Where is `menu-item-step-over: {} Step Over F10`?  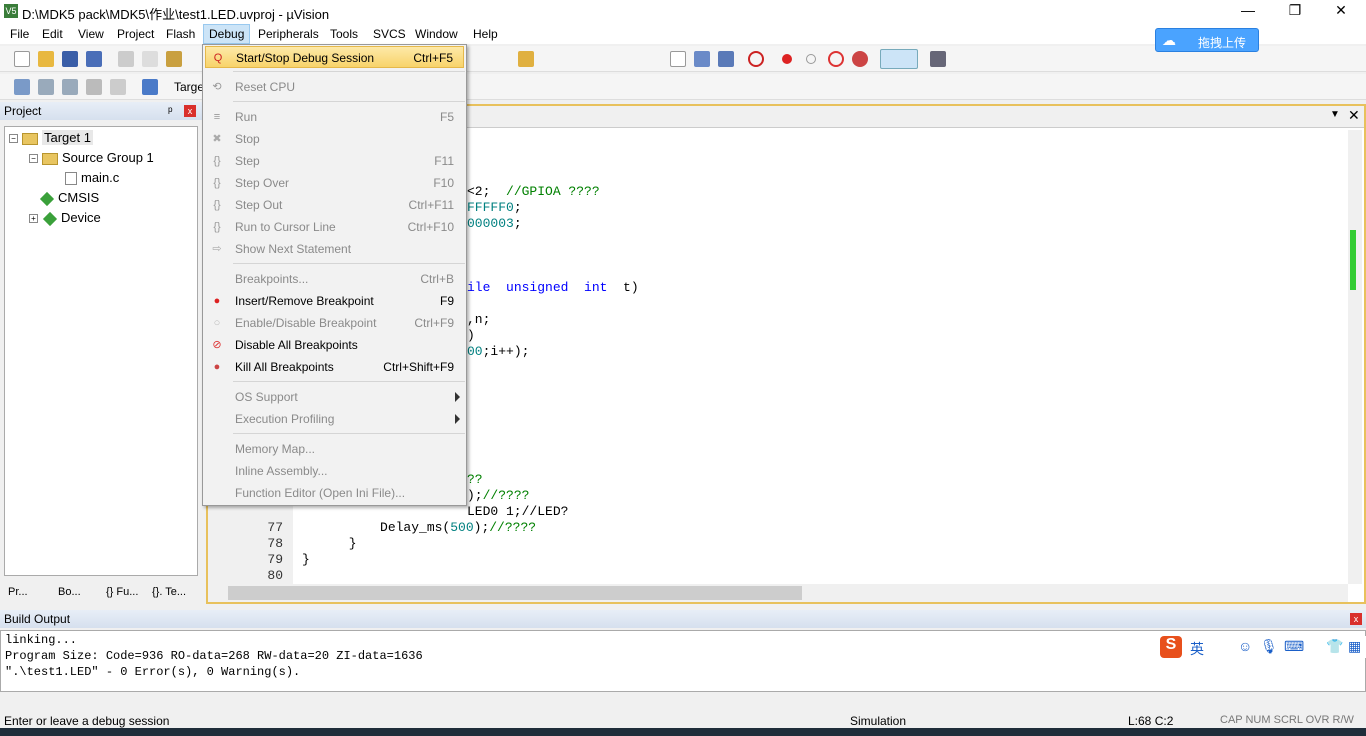 menu-item-step-over: {} Step Over F10 is located at coordinates (334, 183).